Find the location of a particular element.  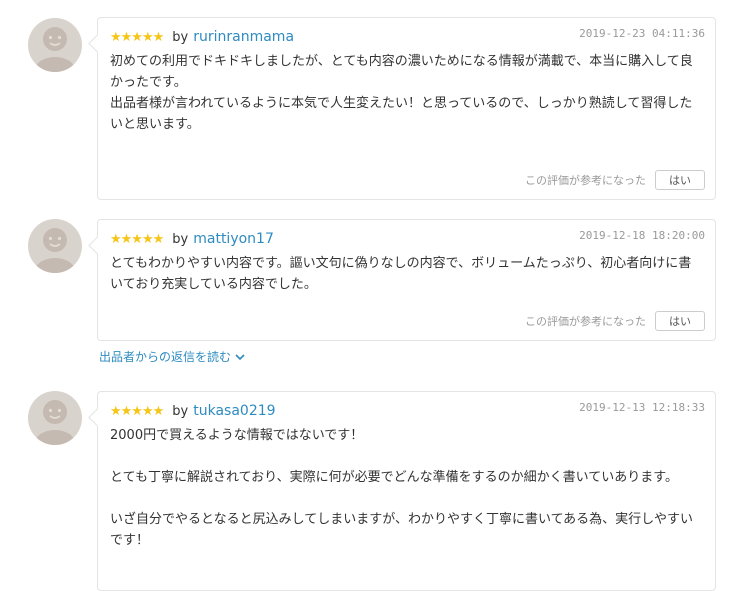

review-date: 2019-12-18 18:20:00 is located at coordinates (642, 235).